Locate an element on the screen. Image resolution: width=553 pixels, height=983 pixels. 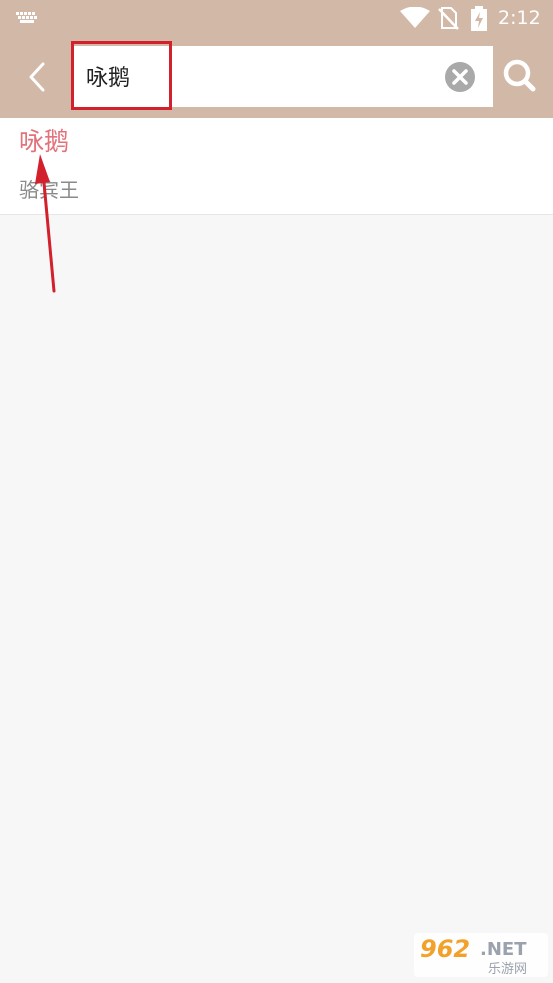
search-input is located at coordinates (256, 76).